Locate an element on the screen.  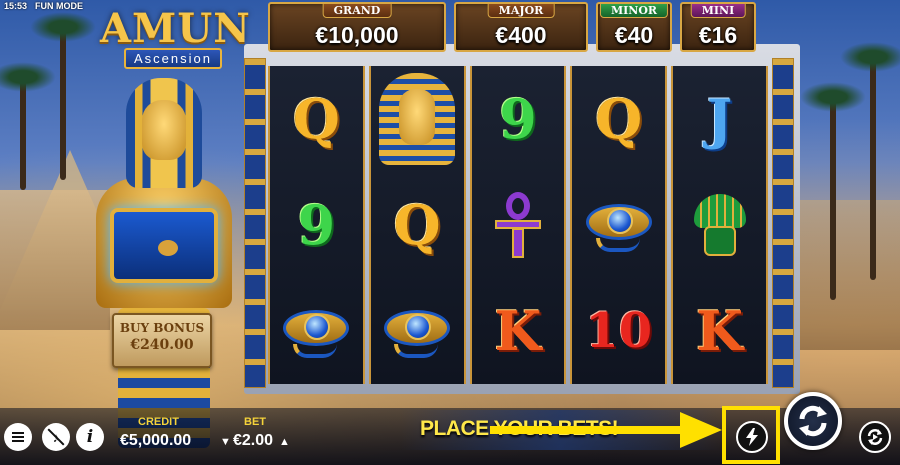
info-icon: i is located at coordinates (90, 437).